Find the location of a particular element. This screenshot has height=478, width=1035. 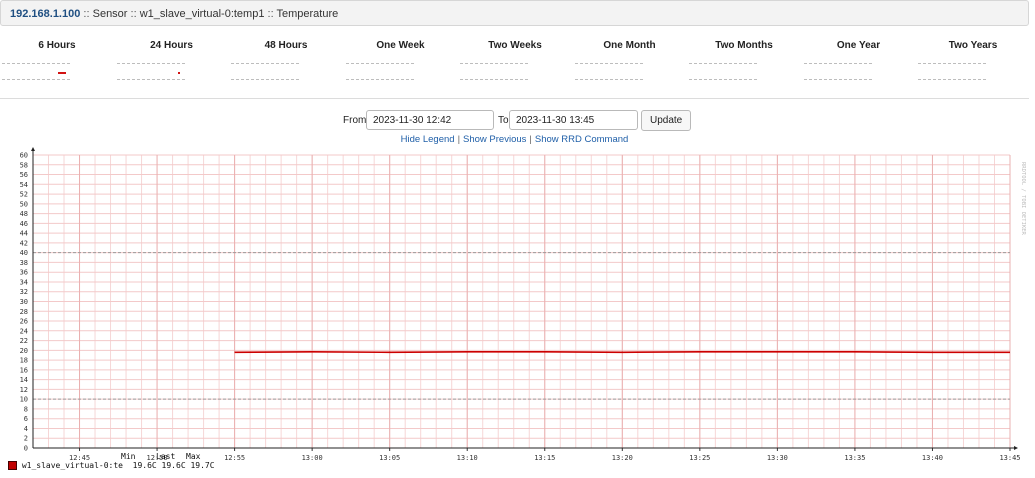

x-tick-label: 13:10 is located at coordinates (467, 457).